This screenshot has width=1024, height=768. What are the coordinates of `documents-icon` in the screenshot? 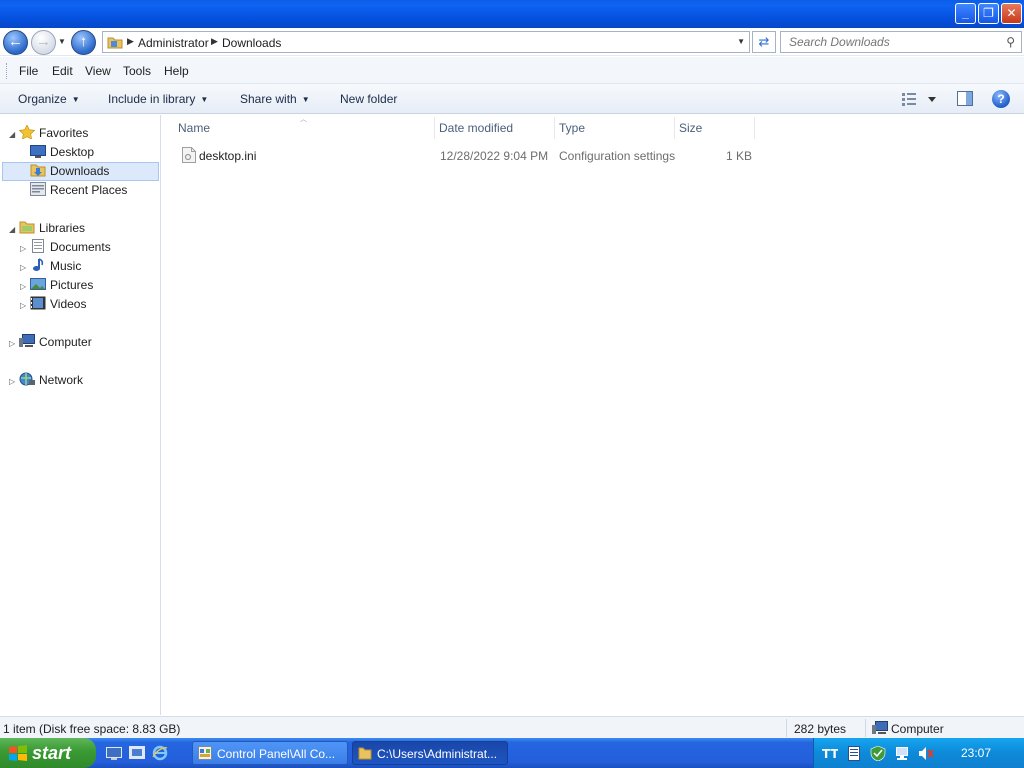 It's located at (38, 246).